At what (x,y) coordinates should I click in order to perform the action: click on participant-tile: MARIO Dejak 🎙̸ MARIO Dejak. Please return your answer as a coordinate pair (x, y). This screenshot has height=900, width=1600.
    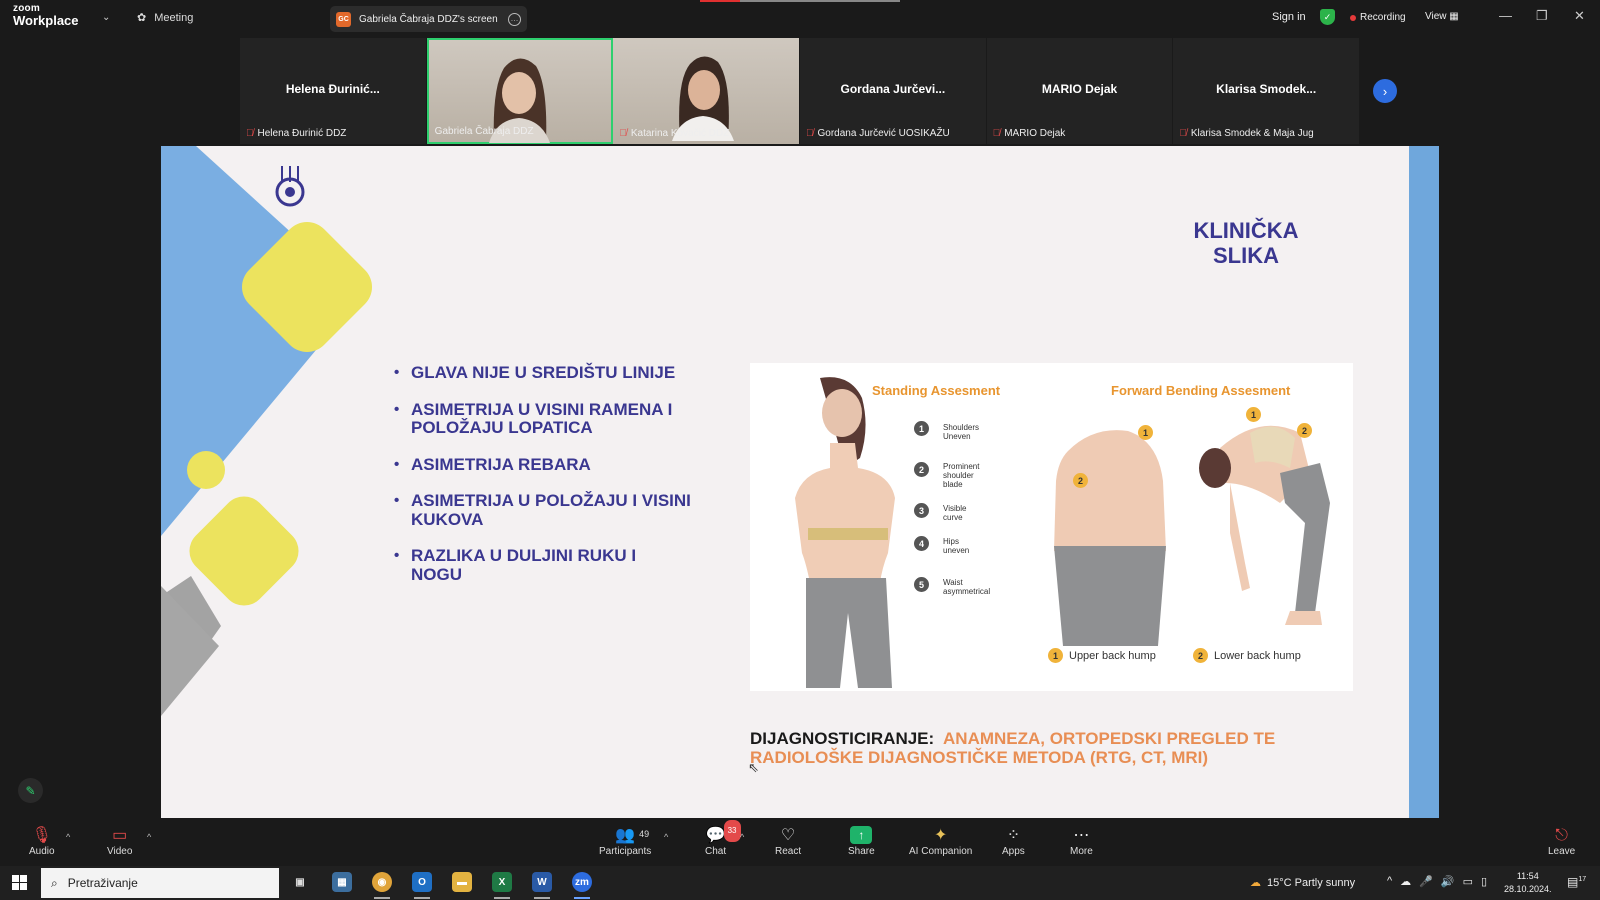
    Looking at the image, I should click on (1080, 91).